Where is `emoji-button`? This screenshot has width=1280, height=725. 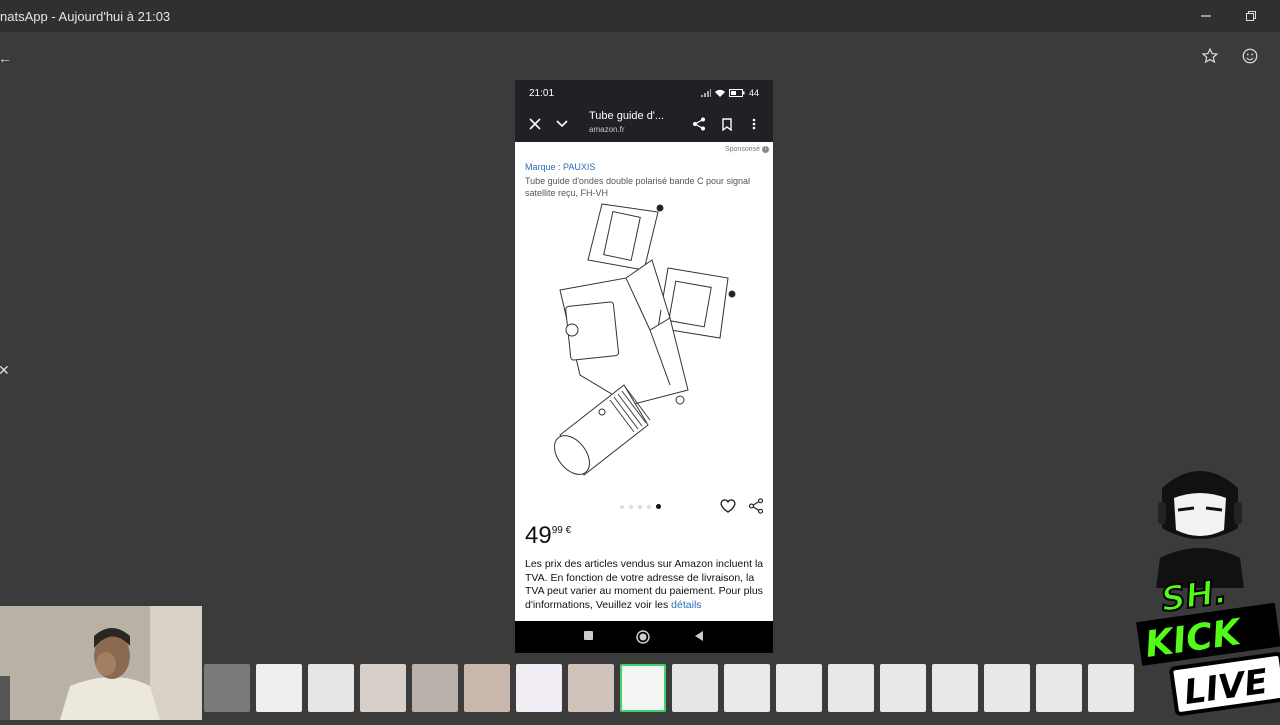
emoji-button is located at coordinates (1250, 56).